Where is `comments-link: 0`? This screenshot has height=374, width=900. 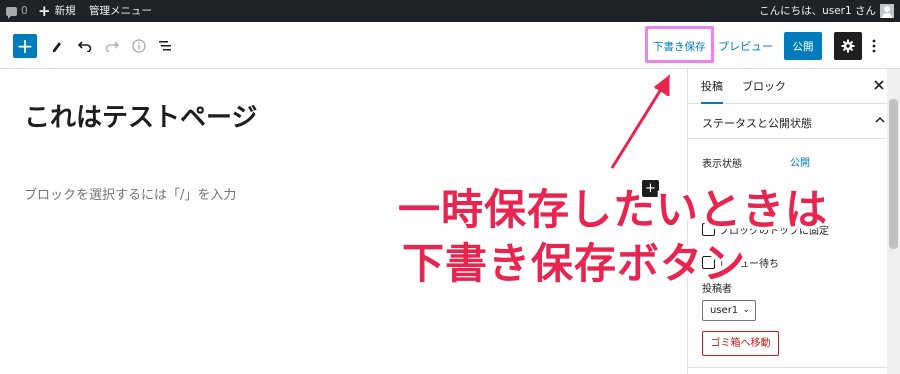
comments-link: 0 is located at coordinates (17, 11).